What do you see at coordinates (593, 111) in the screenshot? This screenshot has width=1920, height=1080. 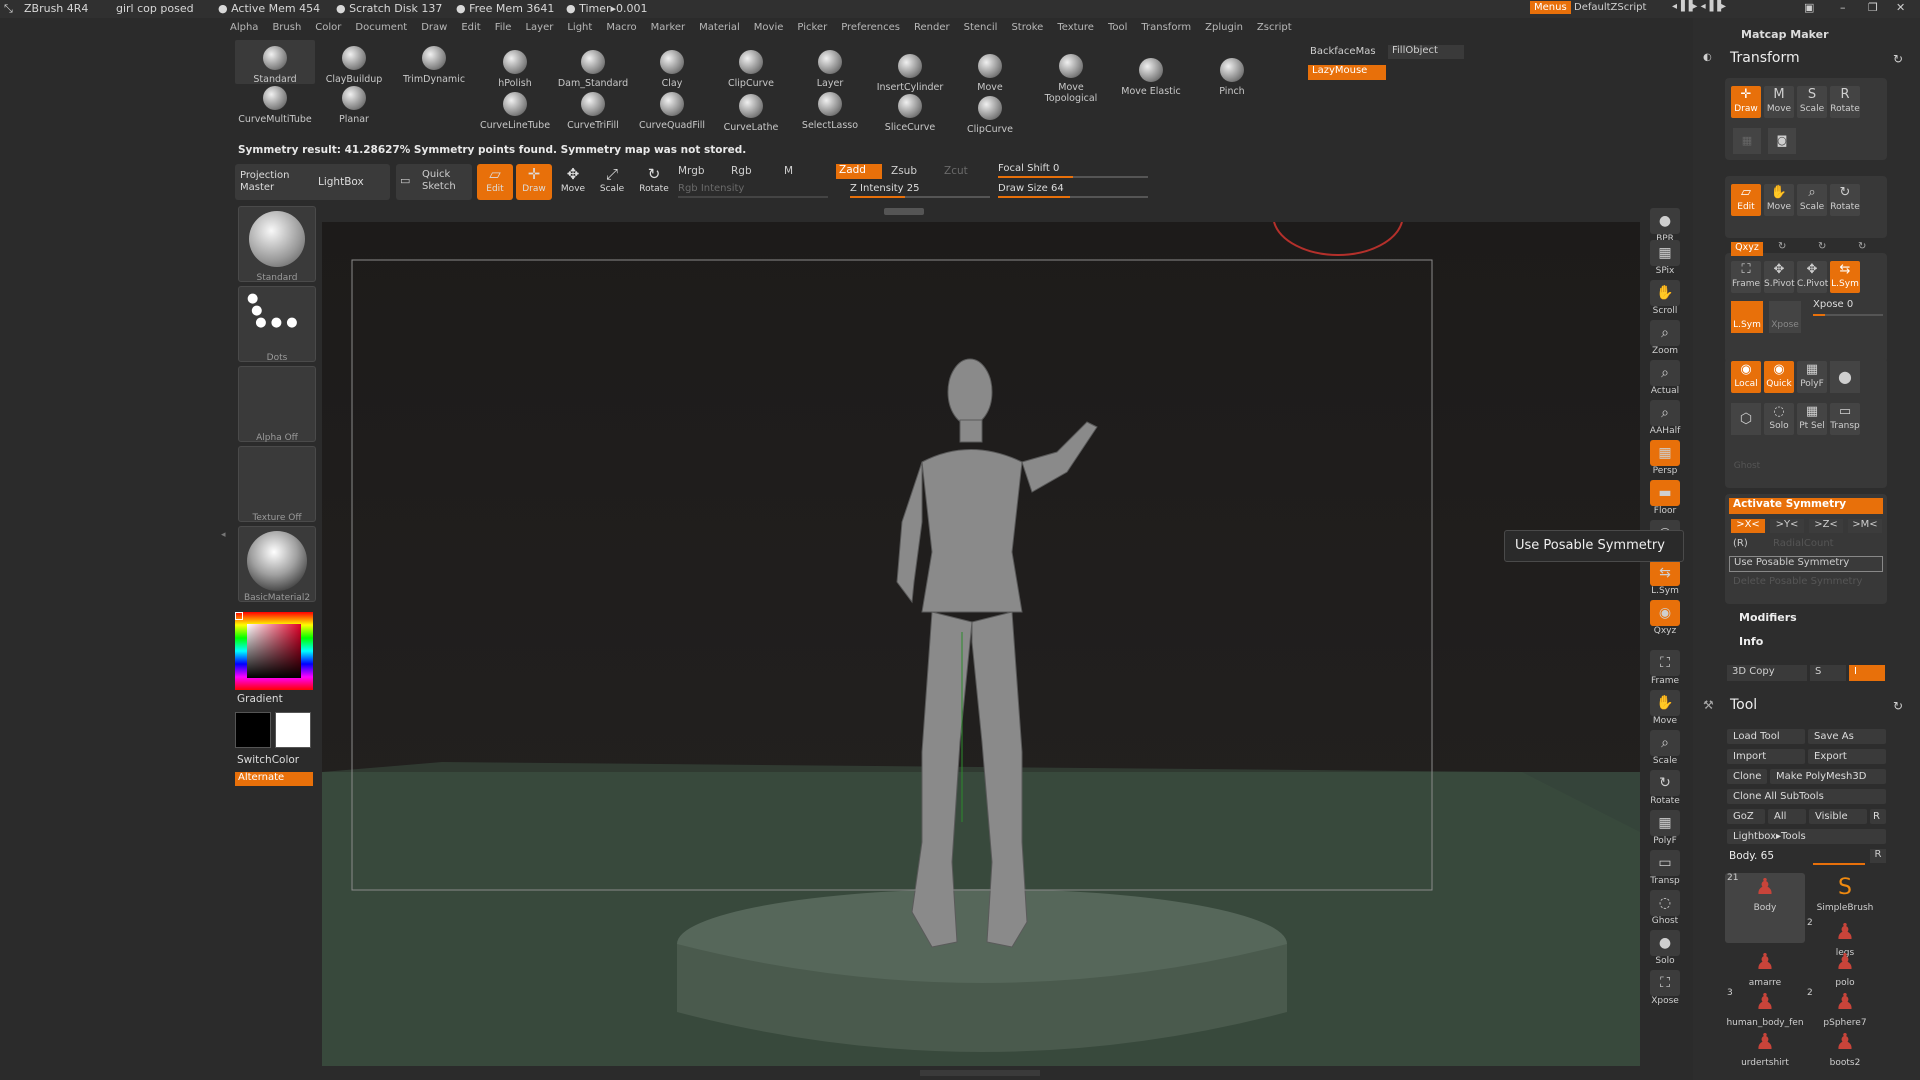 I see `brush-curvetrifill: CurveTriFill` at bounding box center [593, 111].